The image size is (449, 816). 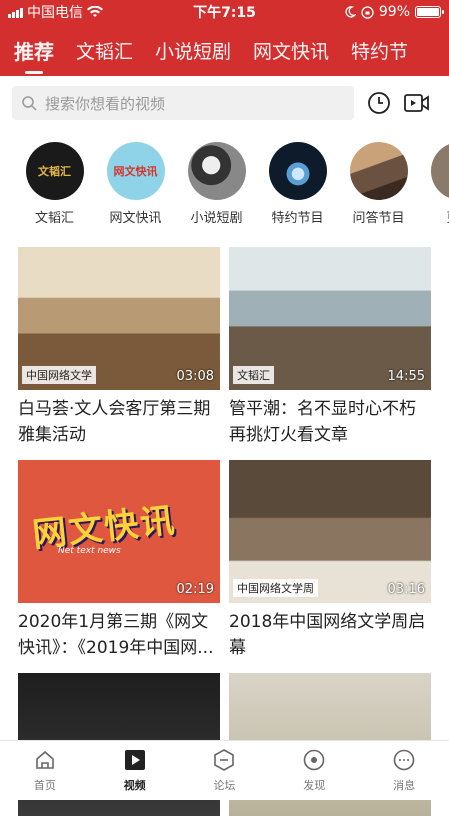 What do you see at coordinates (34, 50) in the screenshot?
I see `tab-0: 推荐` at bounding box center [34, 50].